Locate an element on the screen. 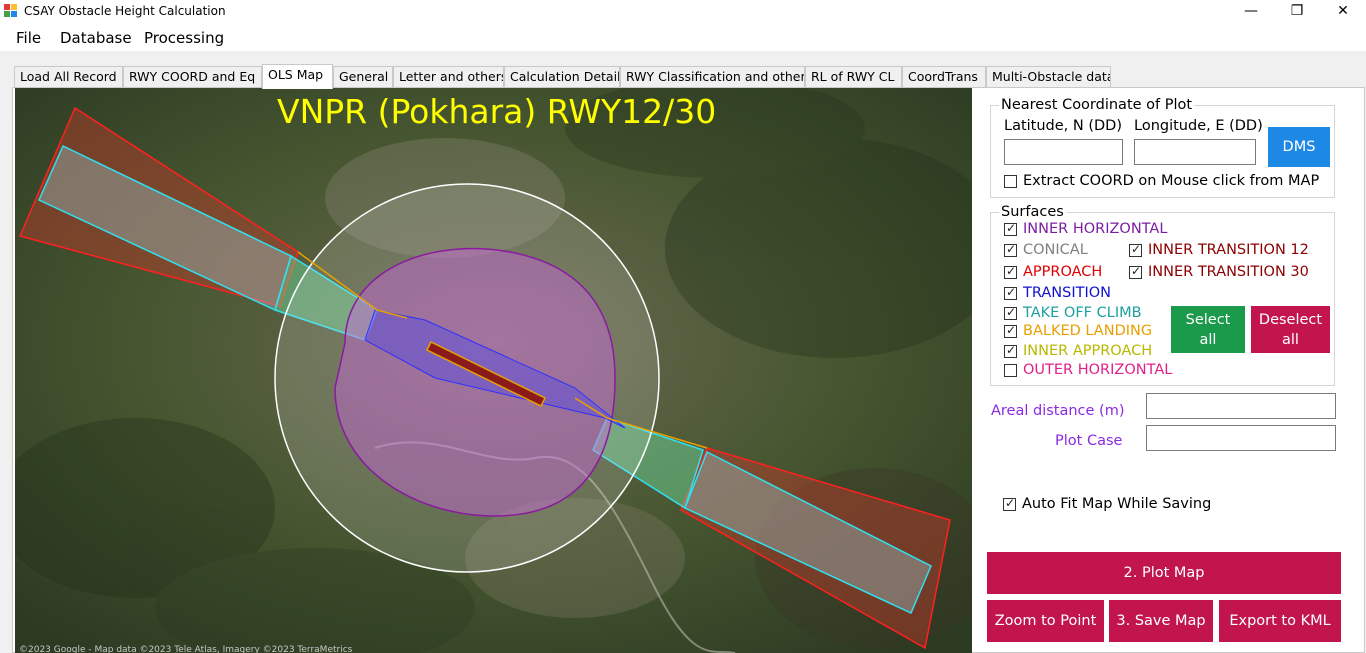 The image size is (1366, 653). longitude-input is located at coordinates (1195, 152).